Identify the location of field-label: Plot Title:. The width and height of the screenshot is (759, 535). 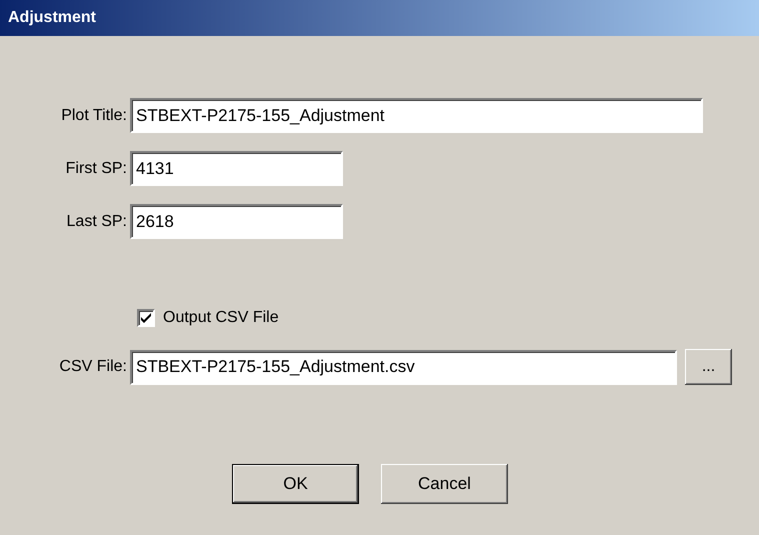
(94, 115).